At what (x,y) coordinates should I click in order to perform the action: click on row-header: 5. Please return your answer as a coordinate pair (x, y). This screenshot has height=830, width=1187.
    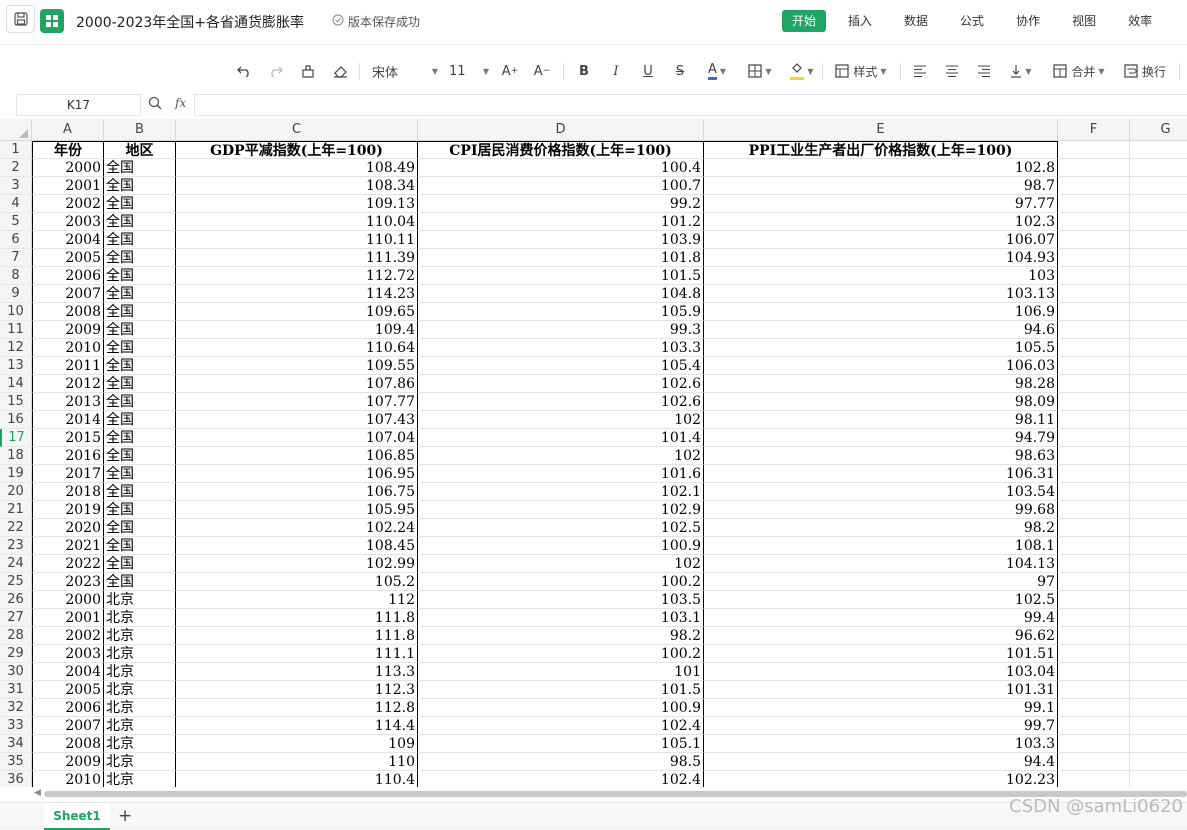
    Looking at the image, I should click on (16, 222).